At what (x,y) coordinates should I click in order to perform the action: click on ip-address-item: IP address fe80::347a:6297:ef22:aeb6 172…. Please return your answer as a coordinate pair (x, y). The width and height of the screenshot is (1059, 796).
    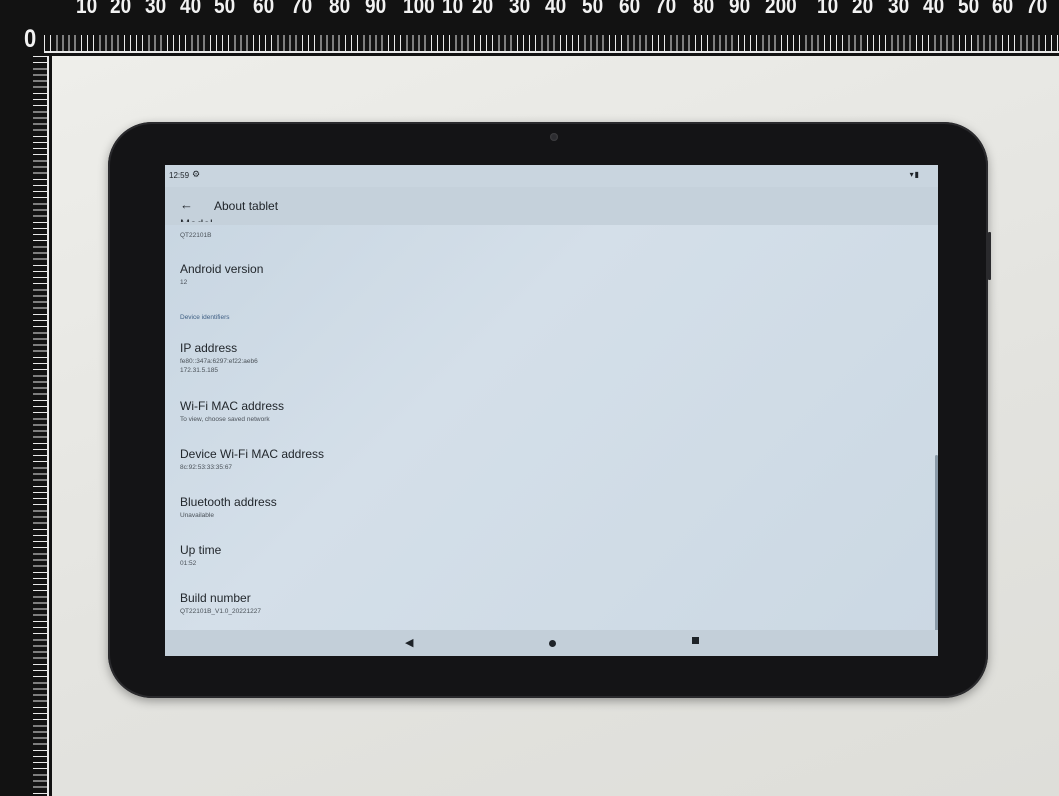
    Looking at the image, I should click on (219, 358).